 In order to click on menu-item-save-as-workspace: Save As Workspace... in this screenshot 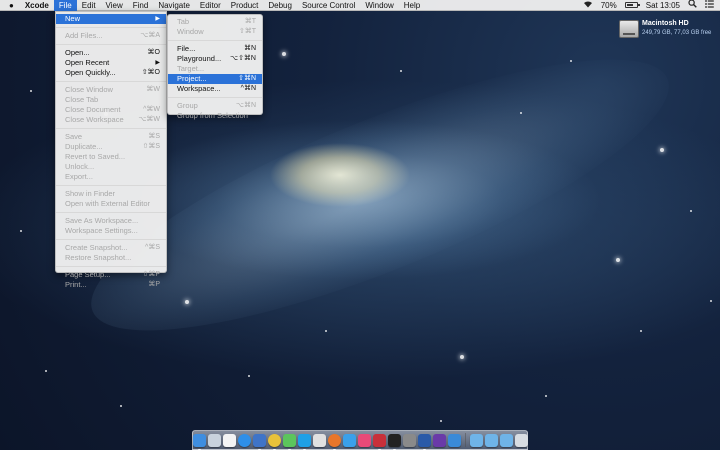, I will do `click(111, 221)`.